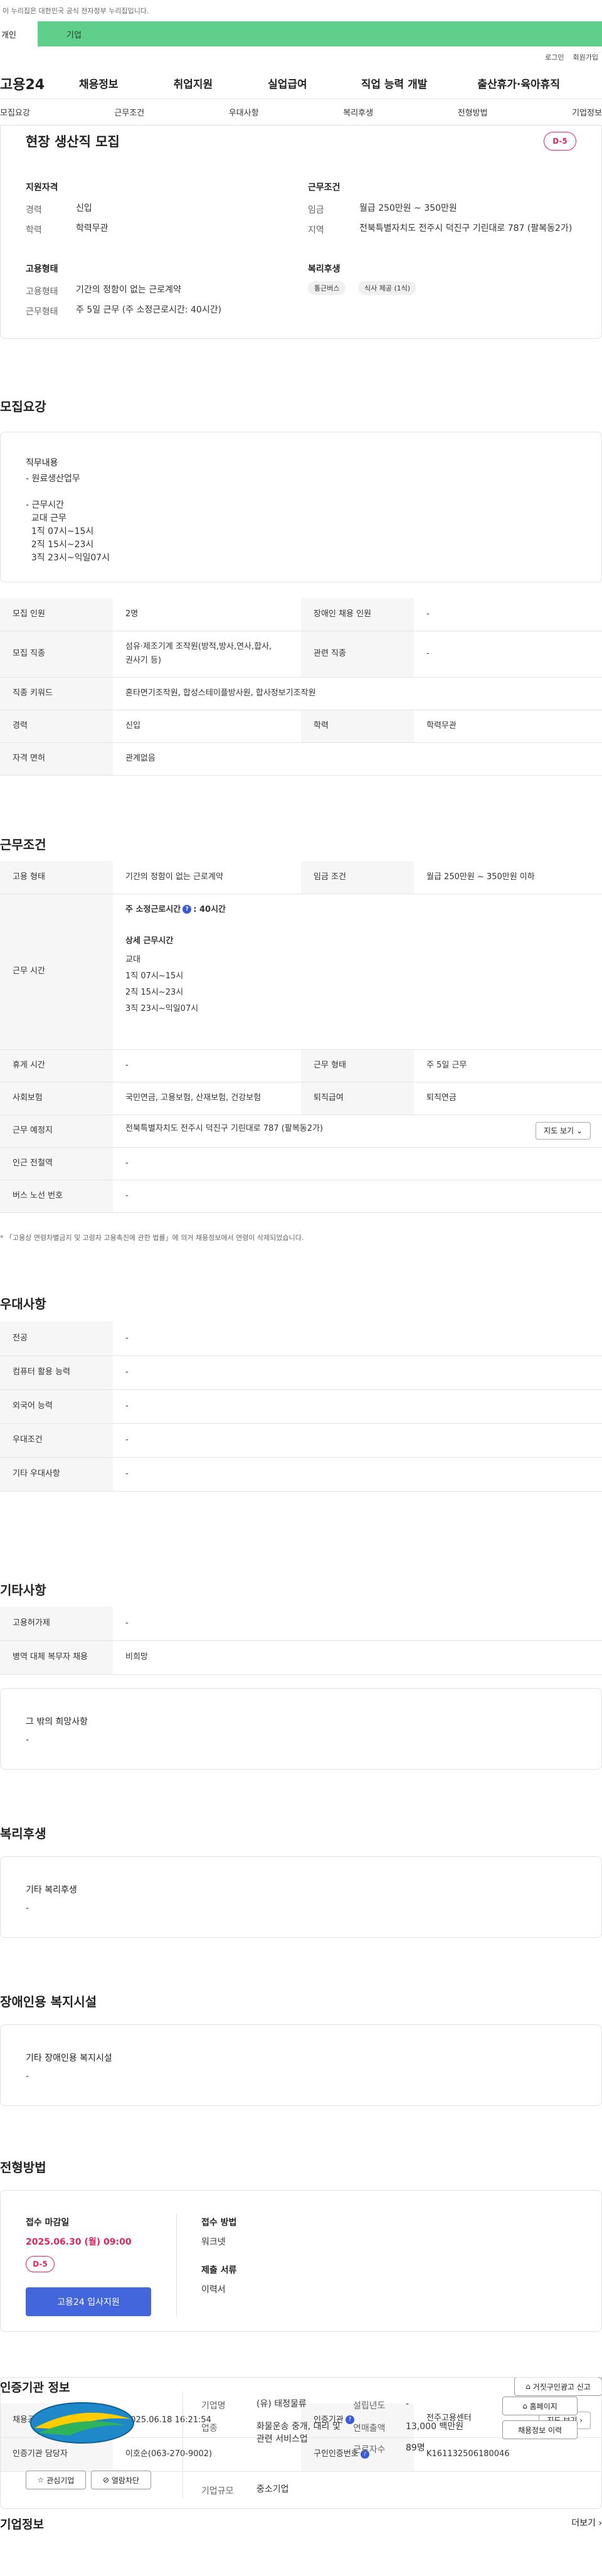 This screenshot has height=2576, width=602. What do you see at coordinates (27, 2076) in the screenshot?
I see `disabled-facility-value: -` at bounding box center [27, 2076].